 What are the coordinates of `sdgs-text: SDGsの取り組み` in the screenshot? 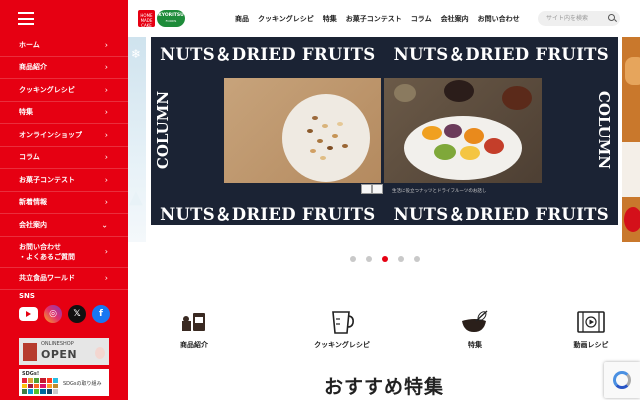 It's located at (82, 384).